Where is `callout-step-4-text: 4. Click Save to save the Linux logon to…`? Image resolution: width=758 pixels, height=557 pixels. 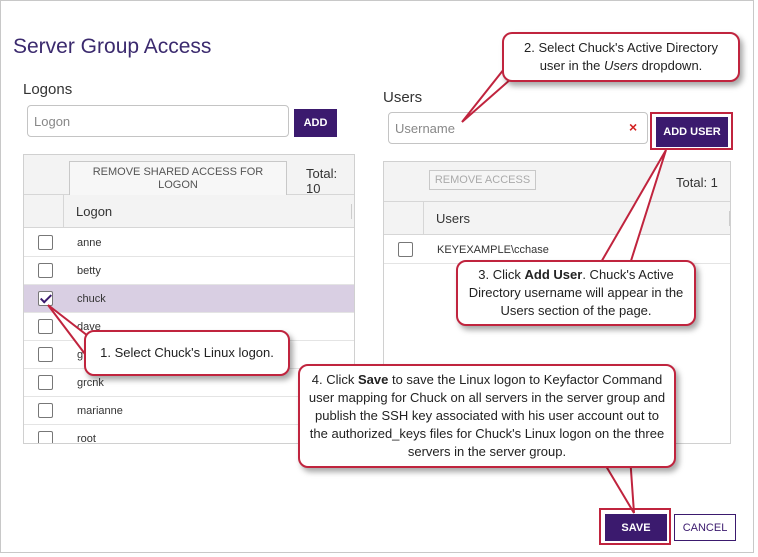
callout-step-4-text: 4. Click Save to save the Linux logon to… is located at coordinates (487, 416).